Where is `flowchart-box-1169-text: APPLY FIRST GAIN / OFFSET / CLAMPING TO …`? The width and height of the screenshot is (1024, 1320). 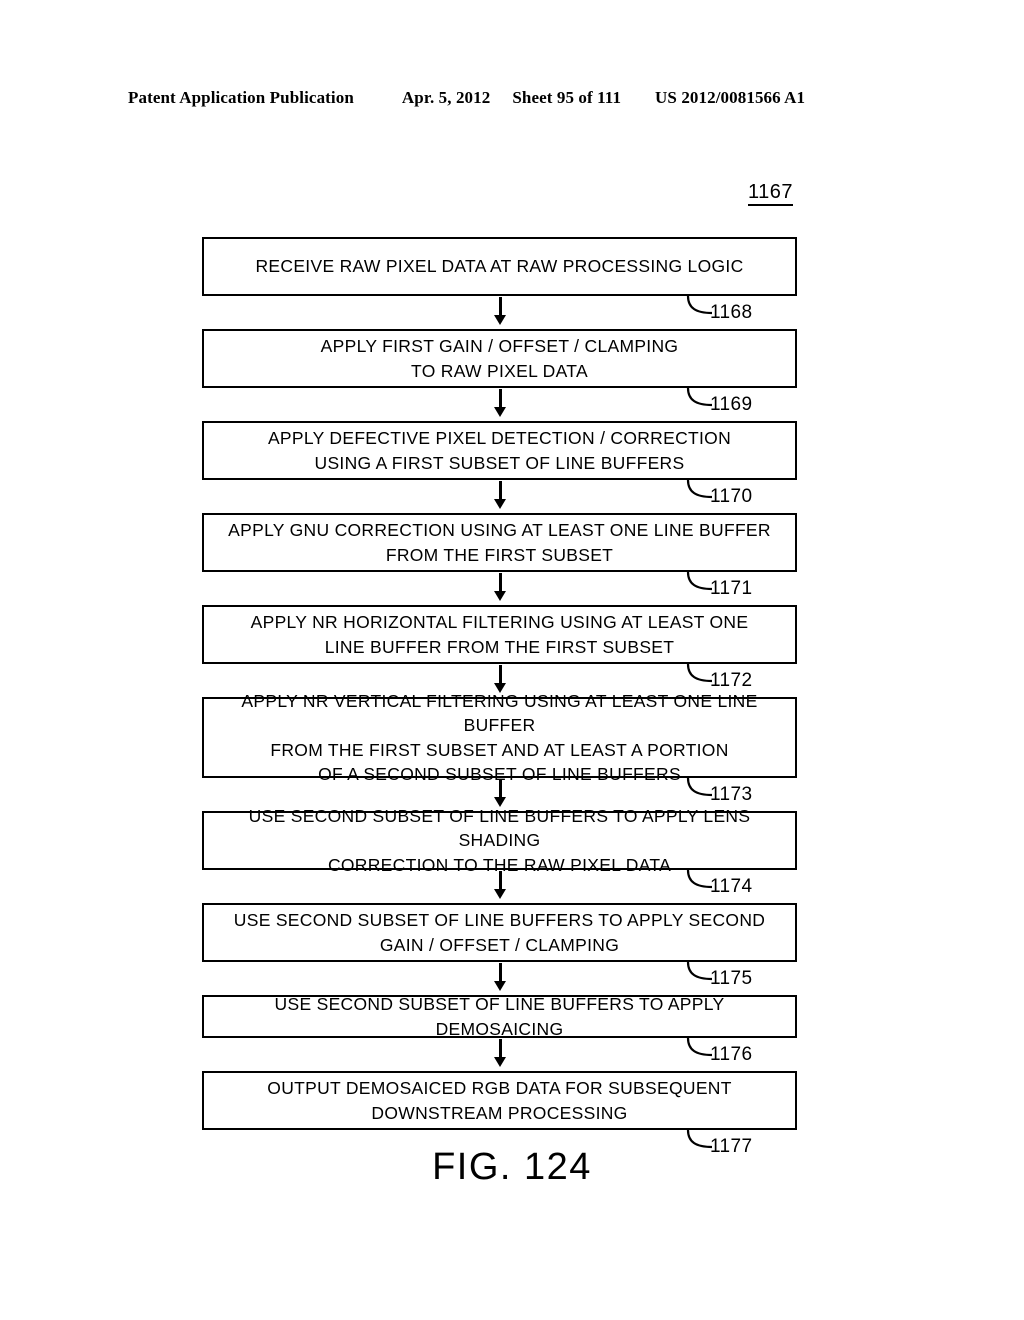 flowchart-box-1169-text: APPLY FIRST GAIN / OFFSET / CLAMPING TO … is located at coordinates (499, 358).